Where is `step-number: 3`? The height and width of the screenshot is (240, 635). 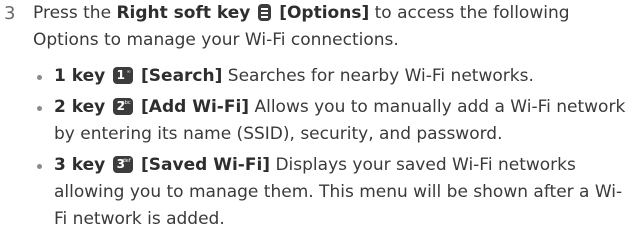 step-number: 3 is located at coordinates (10, 13).